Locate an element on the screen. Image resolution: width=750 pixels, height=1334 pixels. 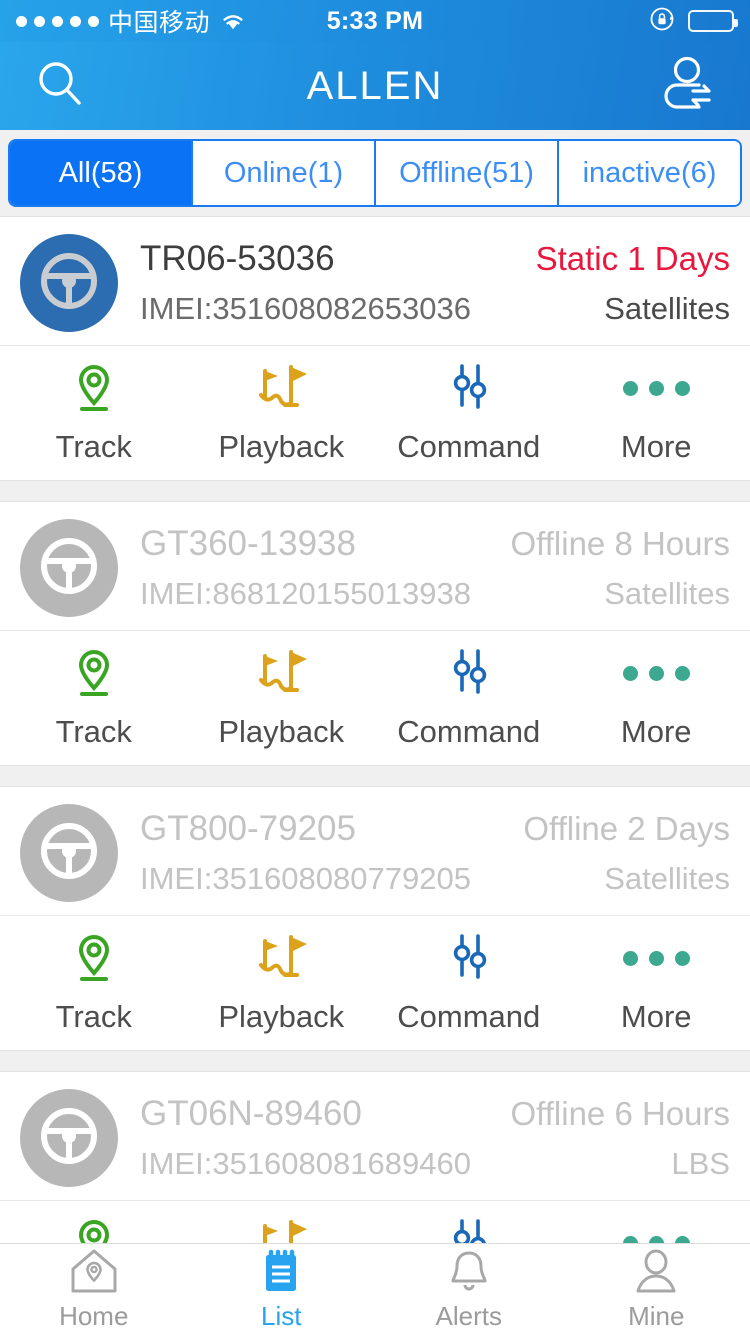
nav-item-mine: Mine is located at coordinates (656, 1289).